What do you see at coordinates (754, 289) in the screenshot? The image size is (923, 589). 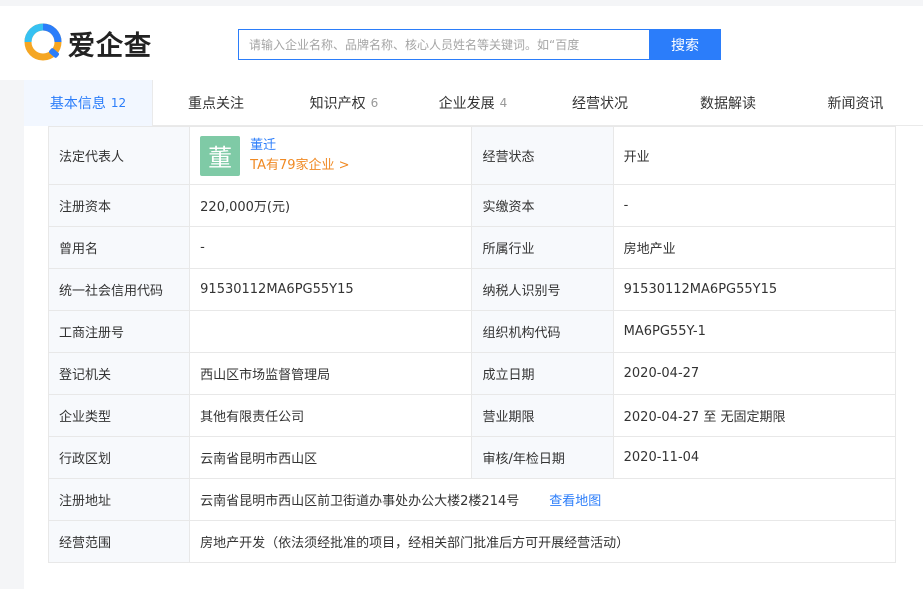 I see `tax-id-value: 91530112MA6PG55Y15` at bounding box center [754, 289].